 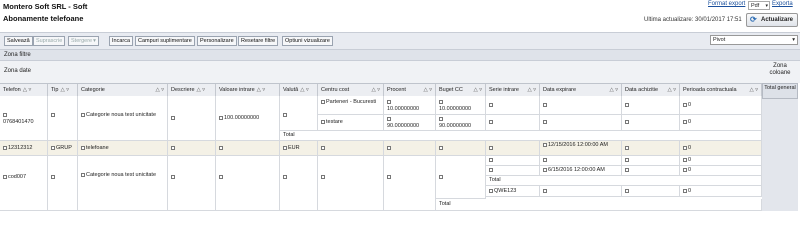 What do you see at coordinates (217, 41) in the screenshot?
I see `customize-button: Personalizare` at bounding box center [217, 41].